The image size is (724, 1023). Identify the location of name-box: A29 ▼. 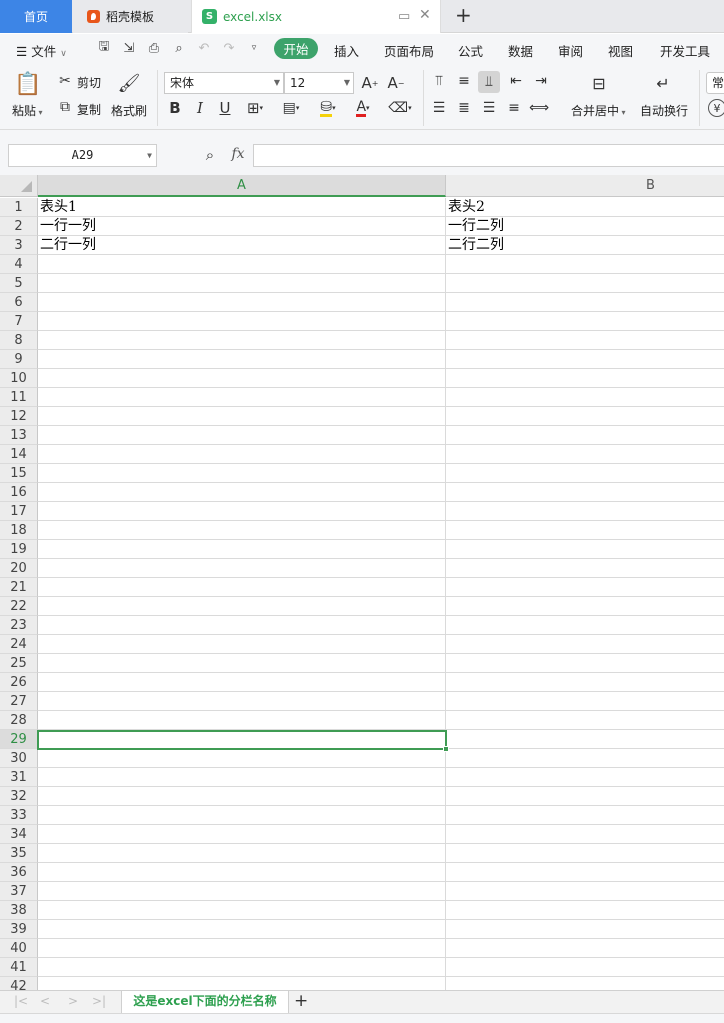
(82, 155).